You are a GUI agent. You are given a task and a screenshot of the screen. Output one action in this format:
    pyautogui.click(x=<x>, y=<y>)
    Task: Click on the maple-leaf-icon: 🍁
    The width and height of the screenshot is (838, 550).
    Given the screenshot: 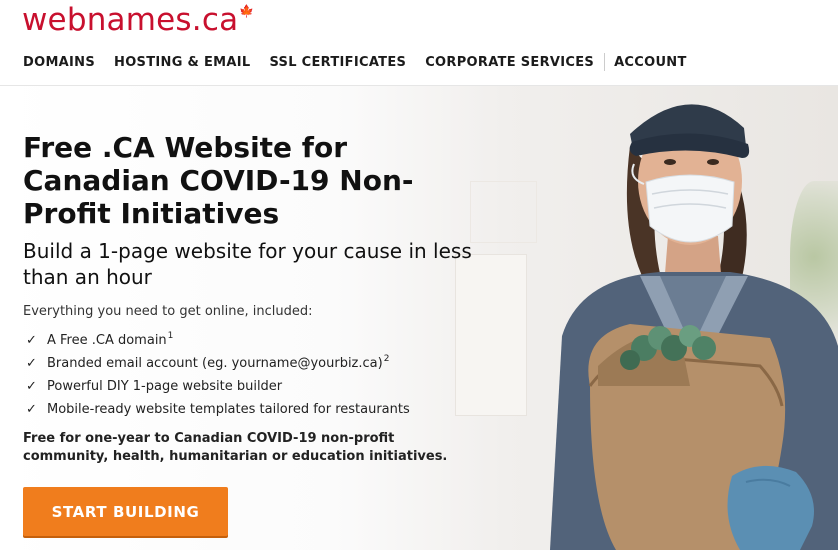 What is the action you would take?
    pyautogui.click(x=247, y=11)
    